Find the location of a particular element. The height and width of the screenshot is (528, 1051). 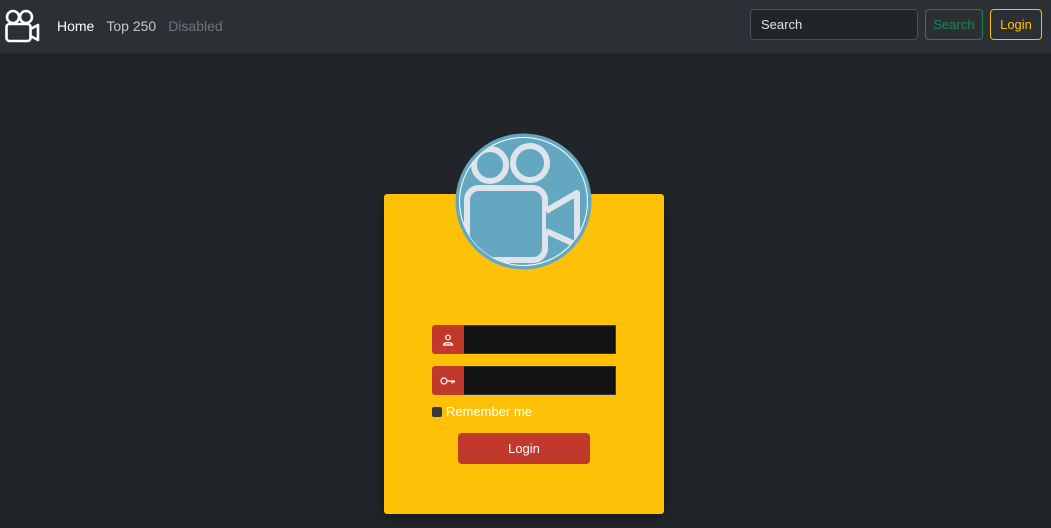

login-avatar is located at coordinates (523, 201).